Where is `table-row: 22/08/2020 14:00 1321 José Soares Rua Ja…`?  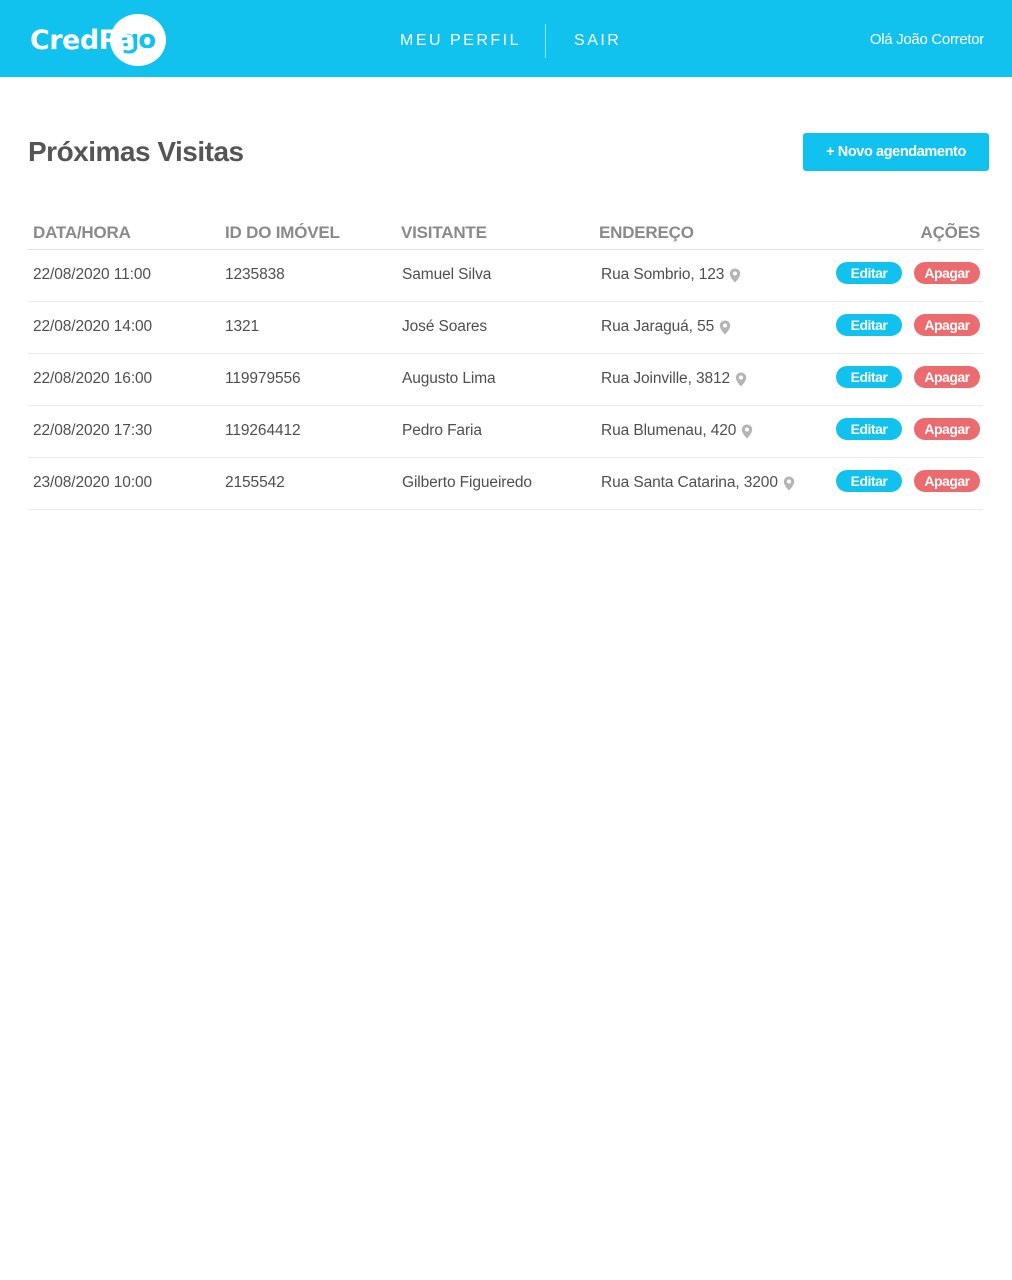 table-row: 22/08/2020 14:00 1321 José Soares Rua Ja… is located at coordinates (505, 328).